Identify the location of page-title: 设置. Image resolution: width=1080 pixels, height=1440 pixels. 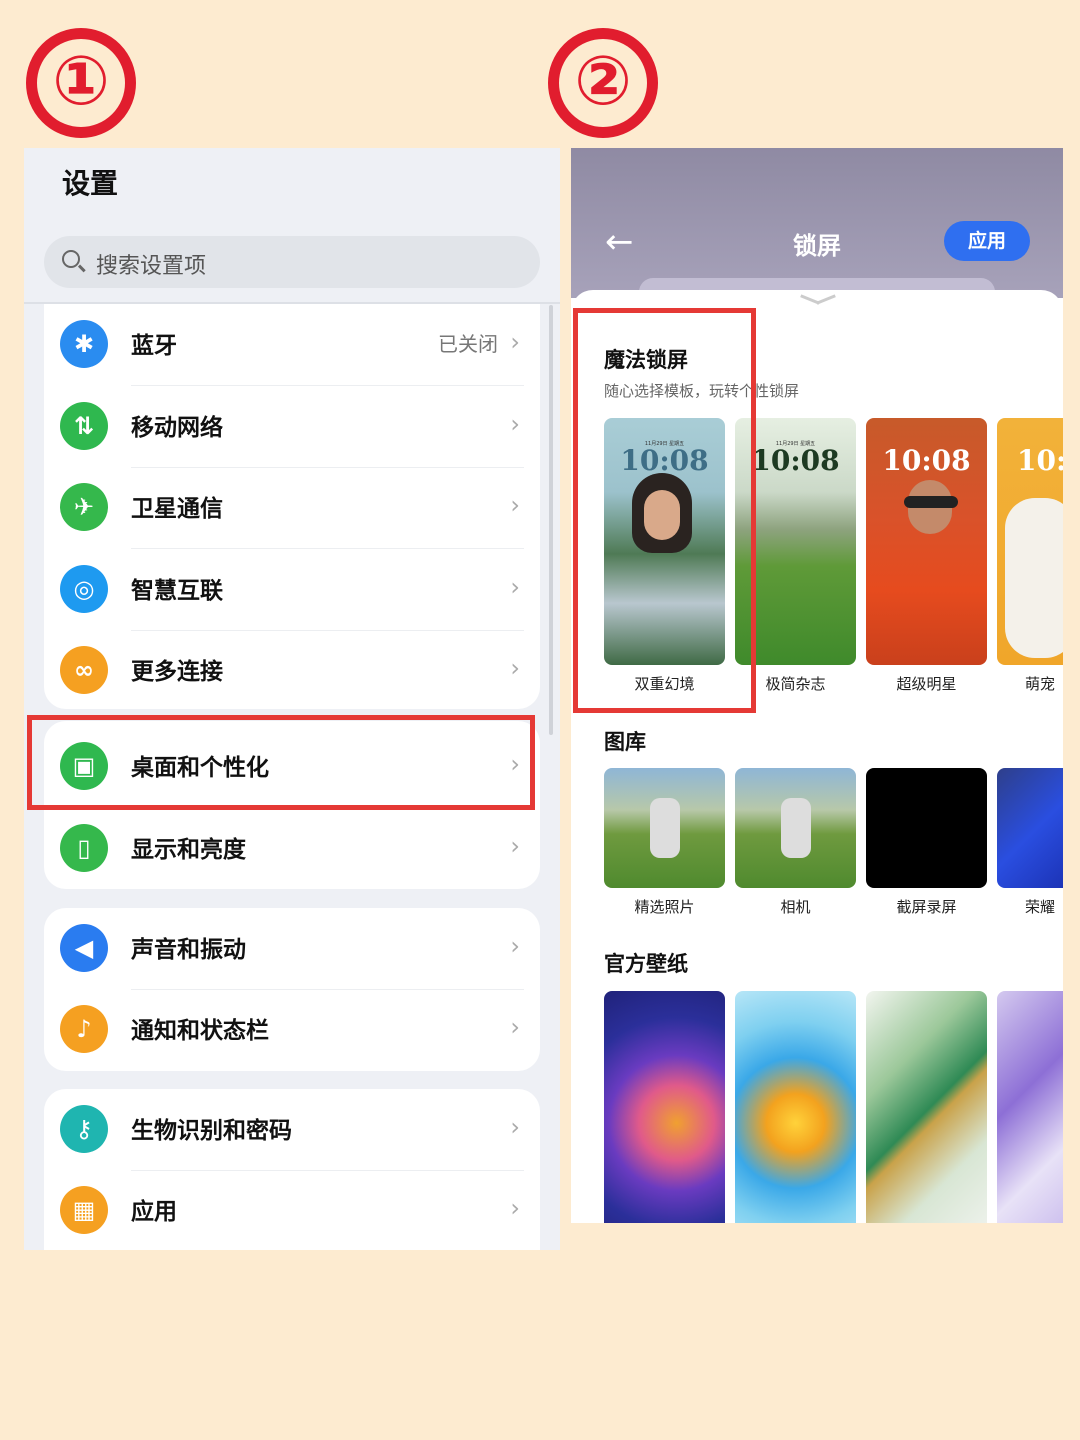
(90, 183).